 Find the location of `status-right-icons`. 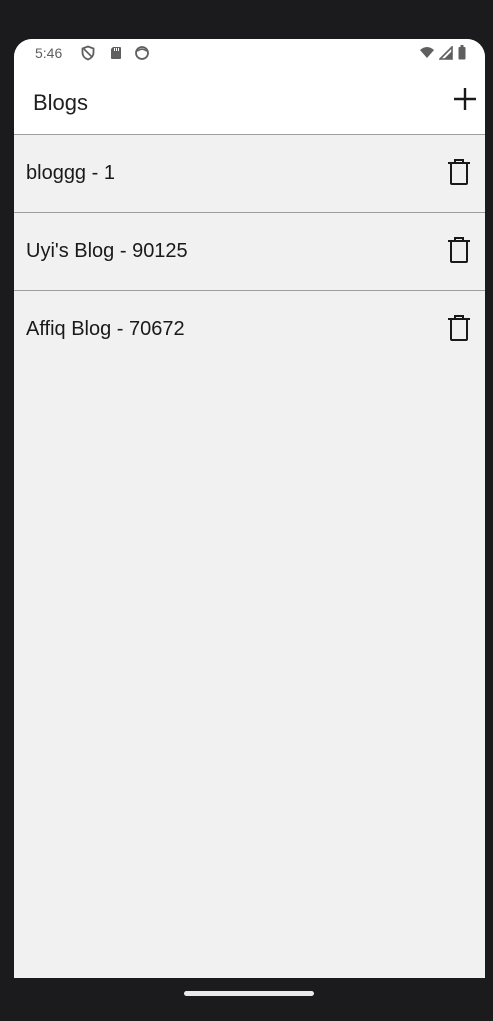

status-right-icons is located at coordinates (443, 54).